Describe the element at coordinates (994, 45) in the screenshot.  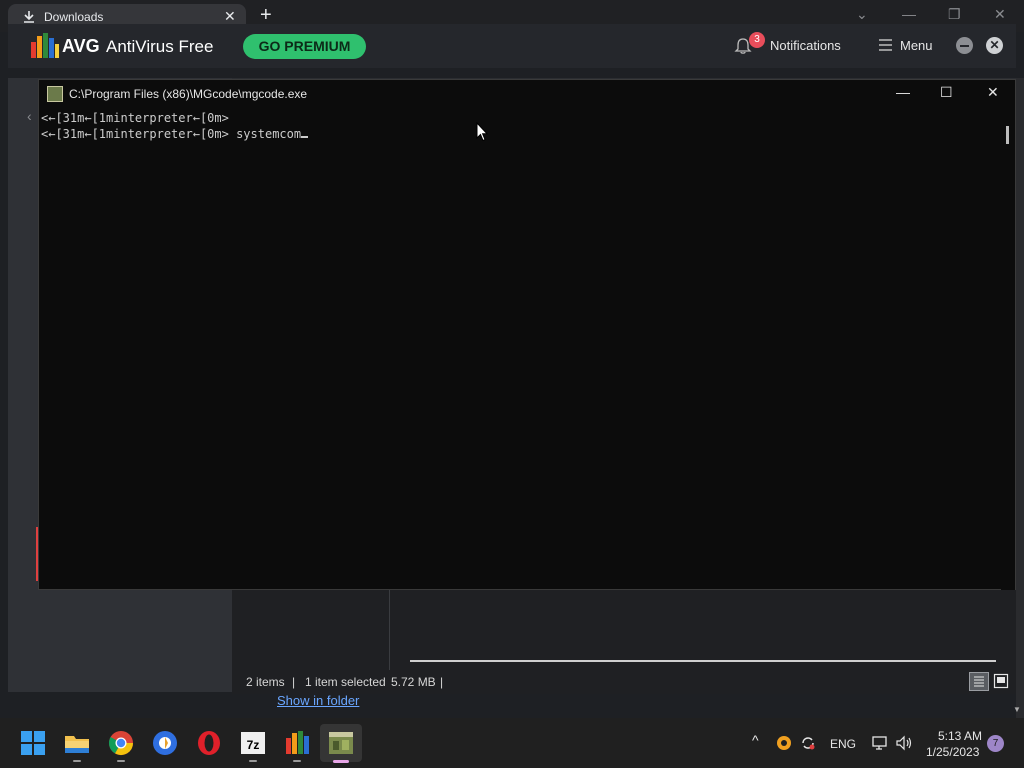
I see `avg-close-button: ✕` at that location.